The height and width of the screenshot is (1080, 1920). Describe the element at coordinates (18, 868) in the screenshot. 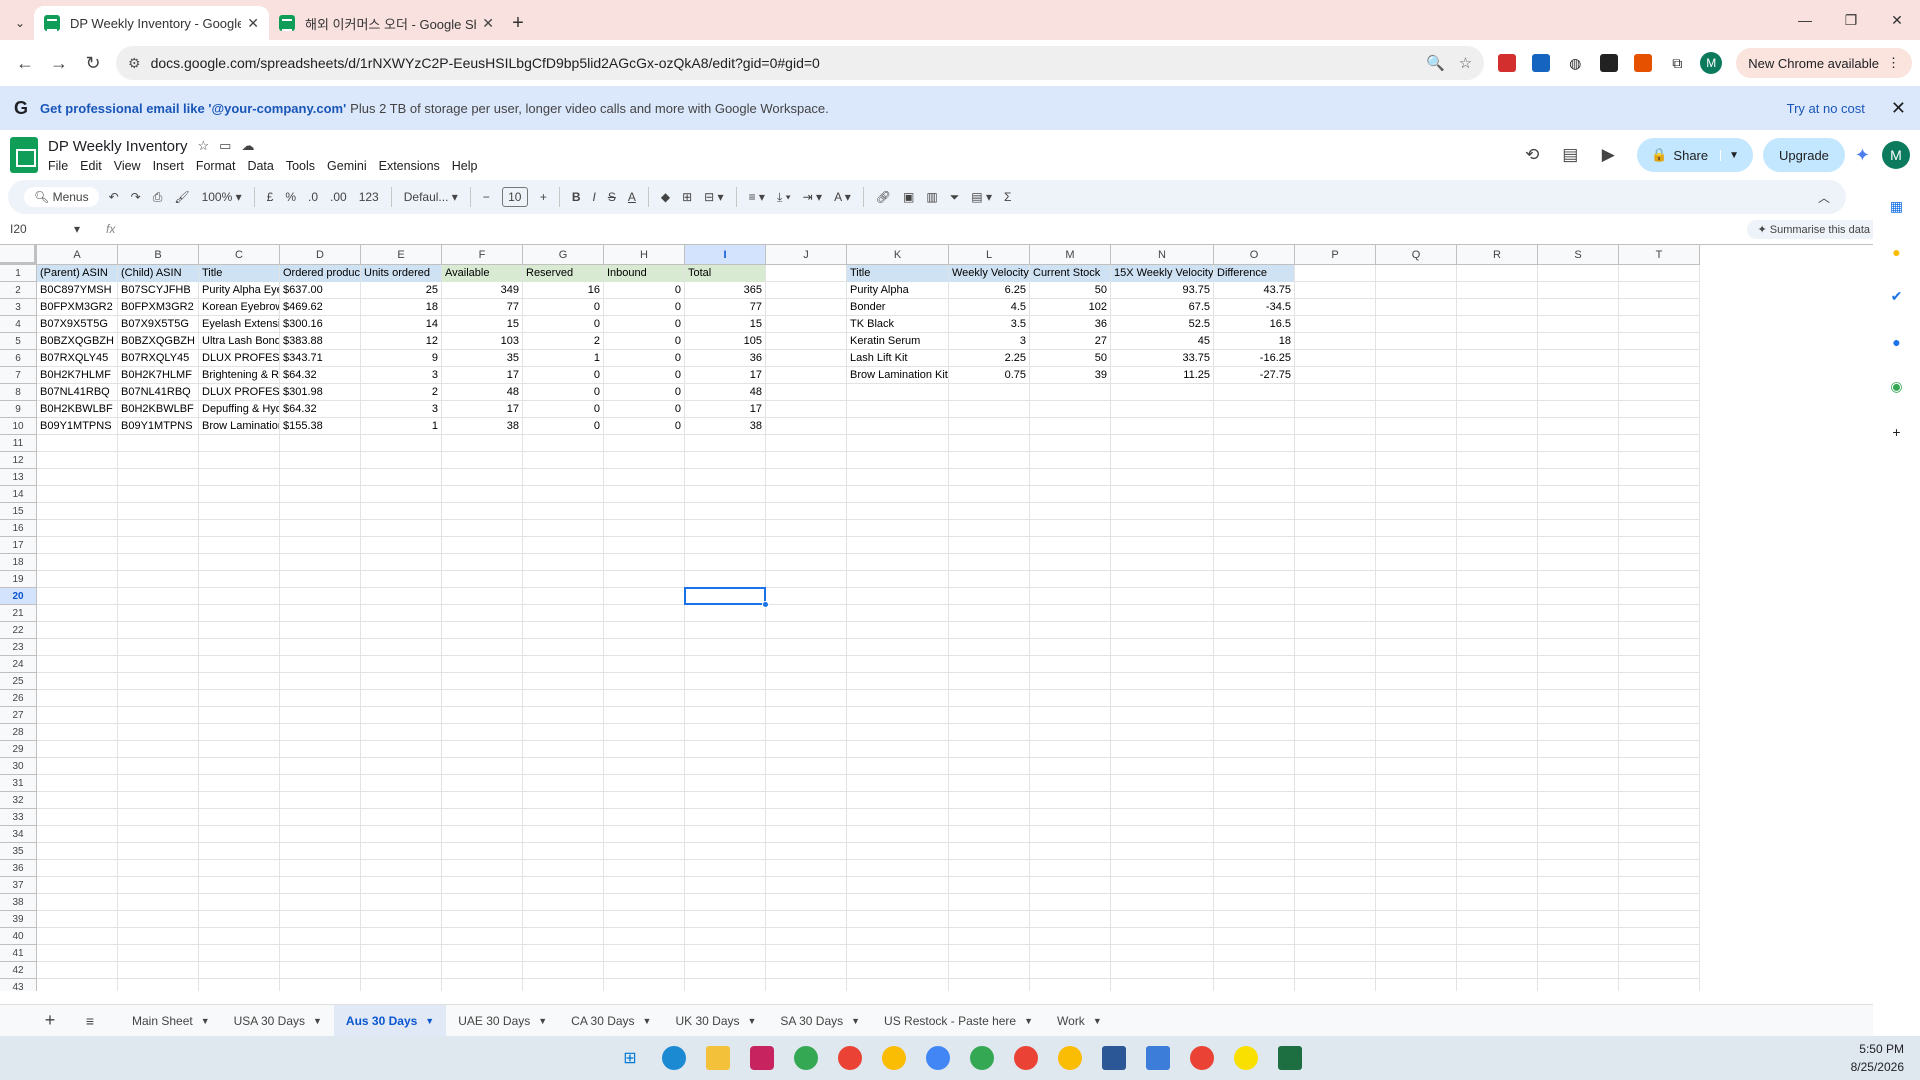

I see `row-header-36: 36` at that location.